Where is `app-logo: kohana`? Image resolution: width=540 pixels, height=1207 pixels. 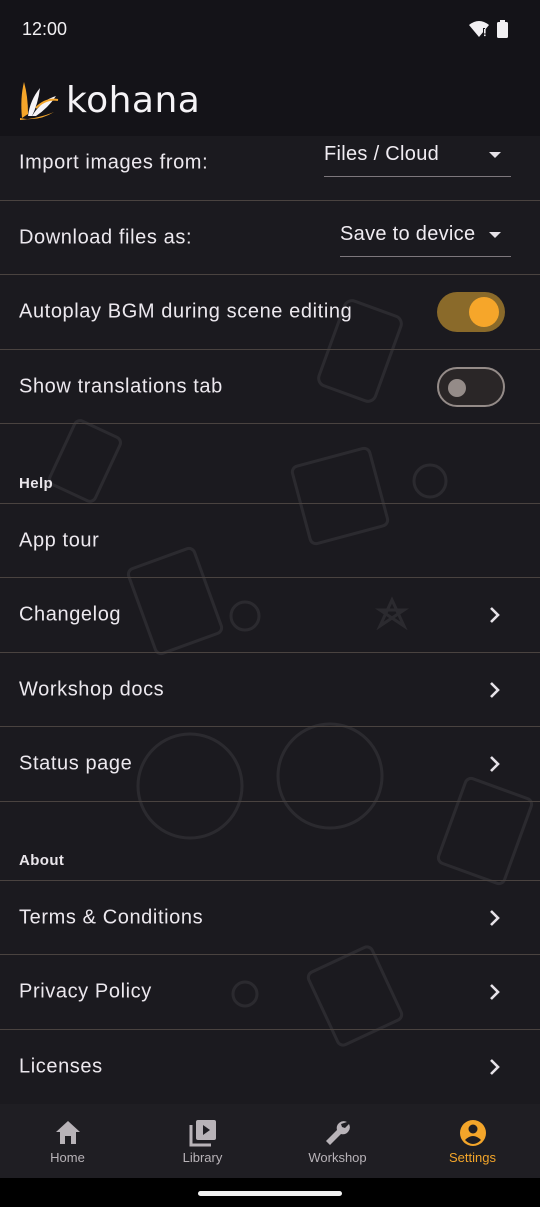
app-logo: kohana is located at coordinates (109, 100).